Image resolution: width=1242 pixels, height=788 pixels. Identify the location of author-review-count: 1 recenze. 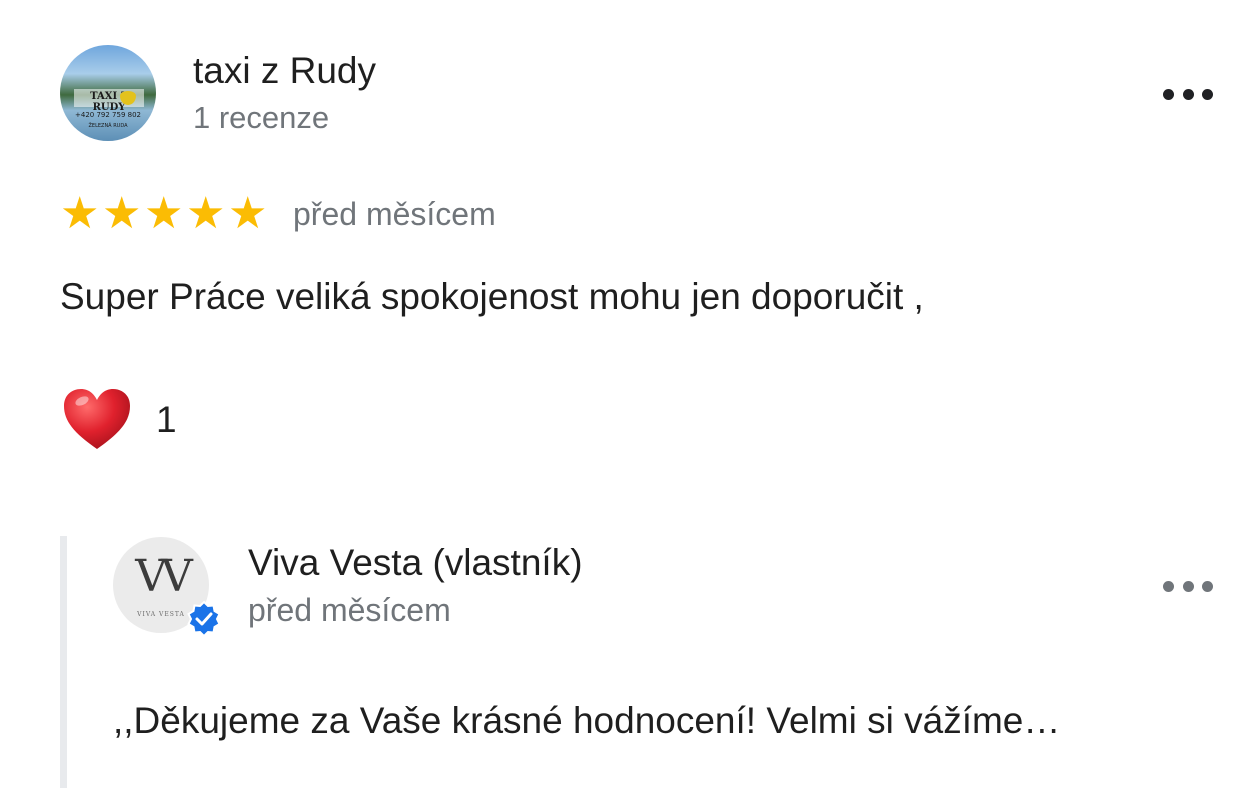
(261, 117).